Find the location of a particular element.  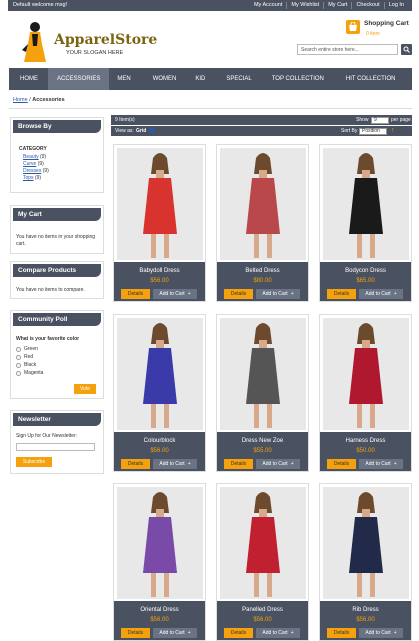

browse-by-title: Browse By is located at coordinates (57, 126).